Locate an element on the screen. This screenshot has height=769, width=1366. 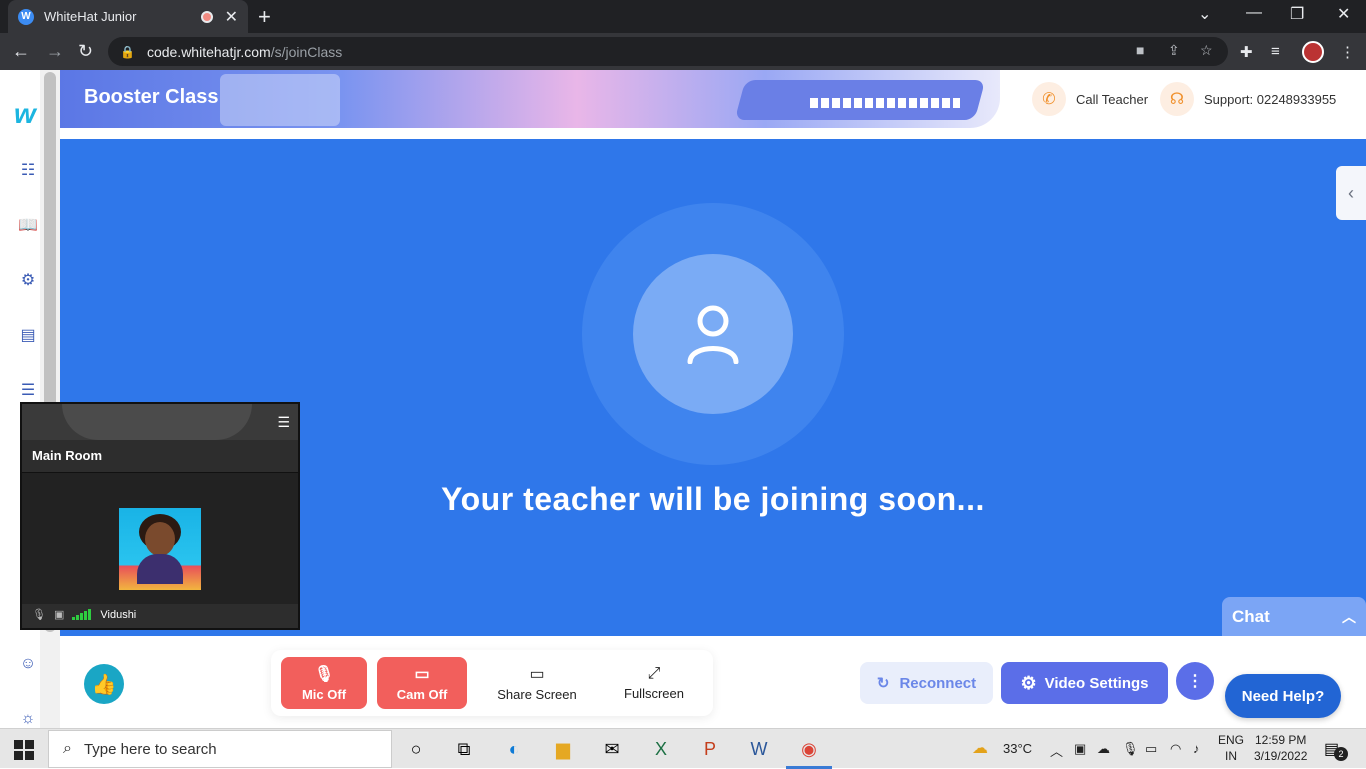
call-teacher-button: ✆ Call Teacher is located at coordinates (1090, 99).